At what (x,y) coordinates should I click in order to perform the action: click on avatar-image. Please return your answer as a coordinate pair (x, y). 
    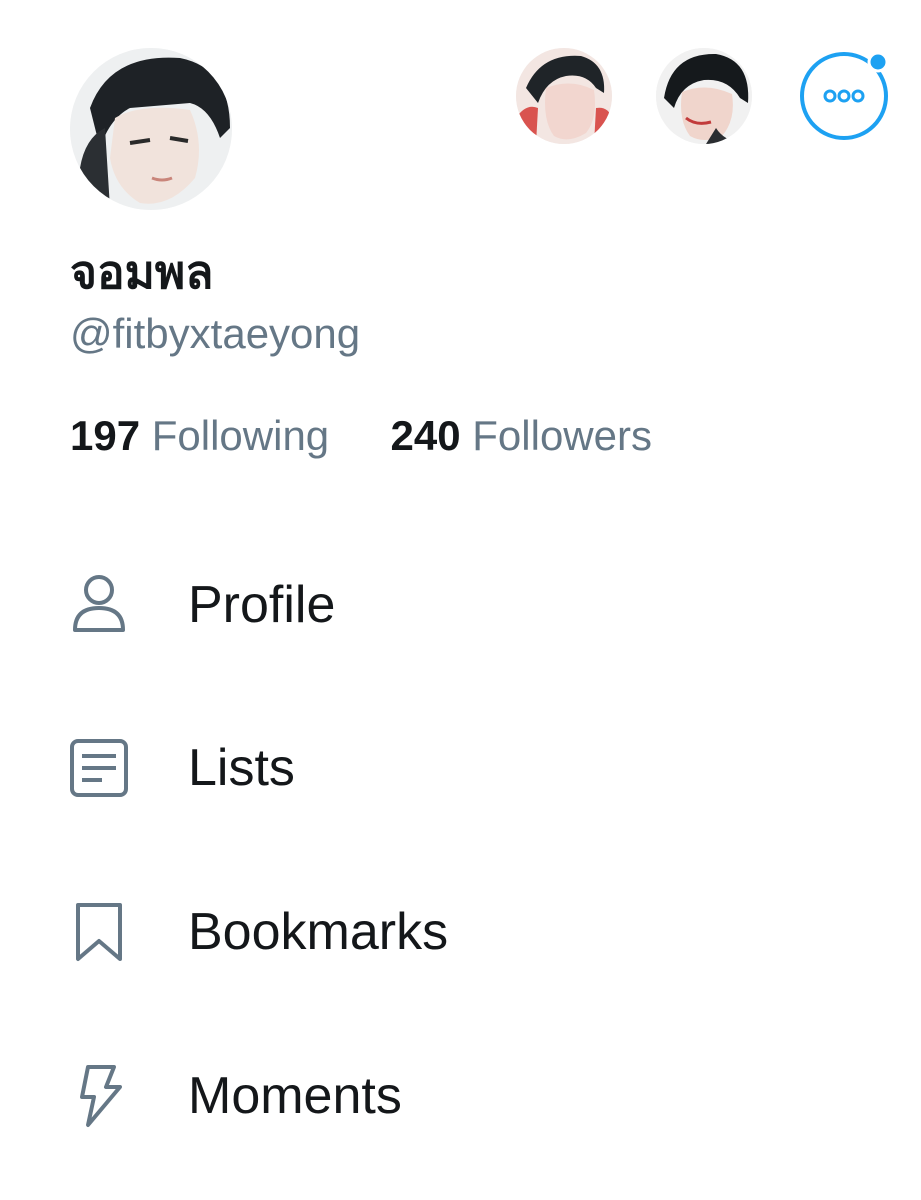
    Looking at the image, I should click on (151, 129).